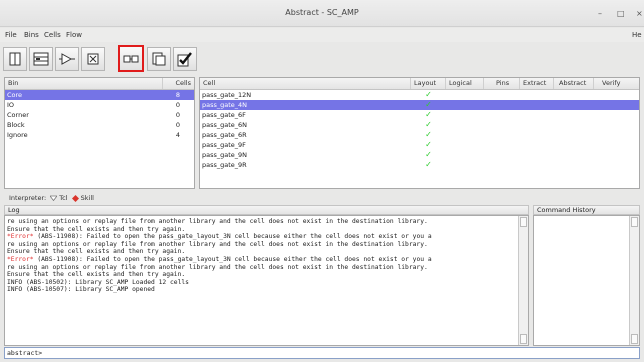 The image size is (644, 362). What do you see at coordinates (523, 280) in the screenshot?
I see `log-scrollbar` at bounding box center [523, 280].